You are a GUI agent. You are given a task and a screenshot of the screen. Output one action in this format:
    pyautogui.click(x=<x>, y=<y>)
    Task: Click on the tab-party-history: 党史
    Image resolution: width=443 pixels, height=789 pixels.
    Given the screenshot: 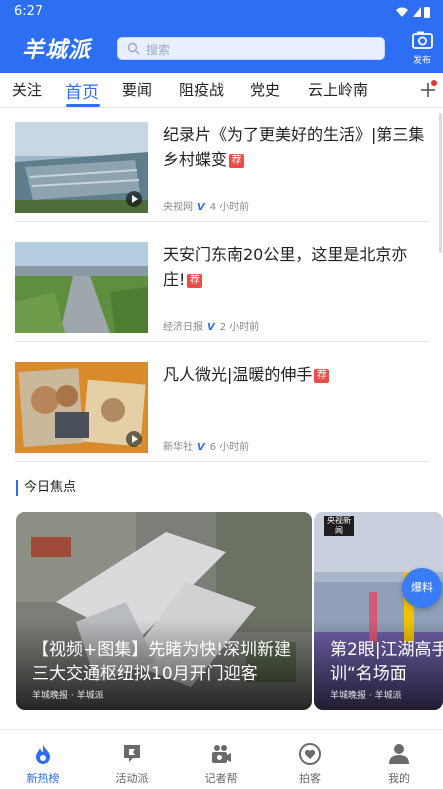 What is the action you would take?
    pyautogui.click(x=265, y=89)
    